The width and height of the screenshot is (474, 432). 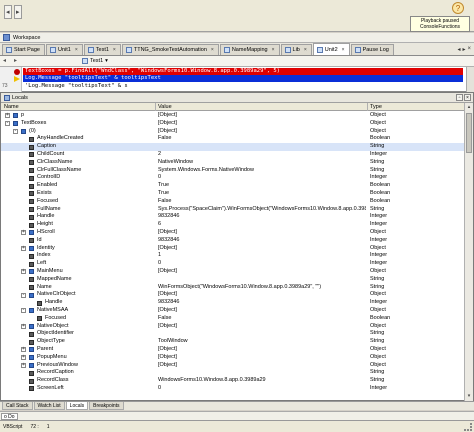 I want to click on tab-start-page: Start Page, so click(x=23, y=49).